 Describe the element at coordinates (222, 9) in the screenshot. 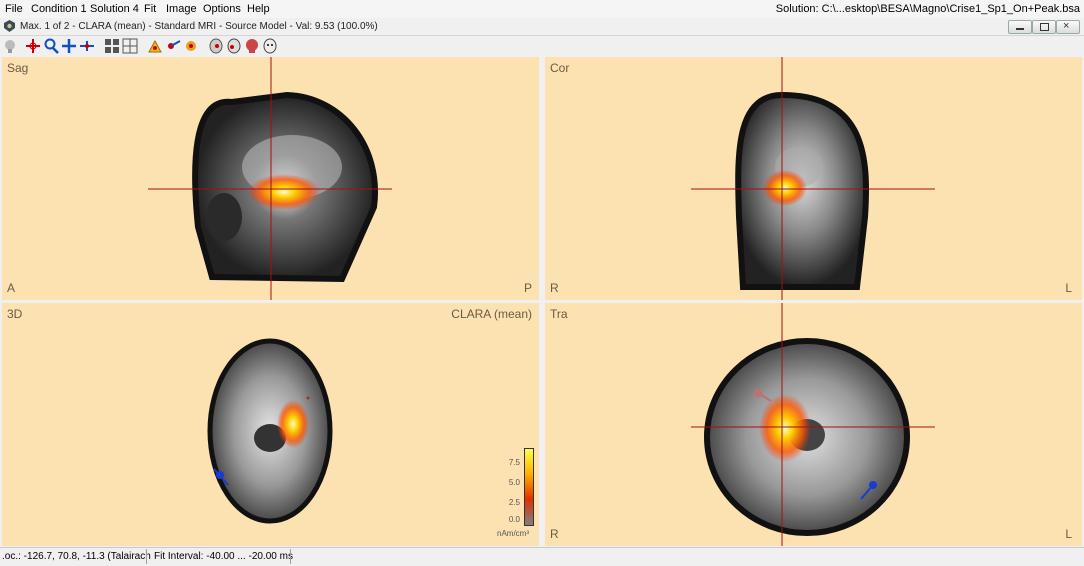

I see `menu-options: Options` at that location.